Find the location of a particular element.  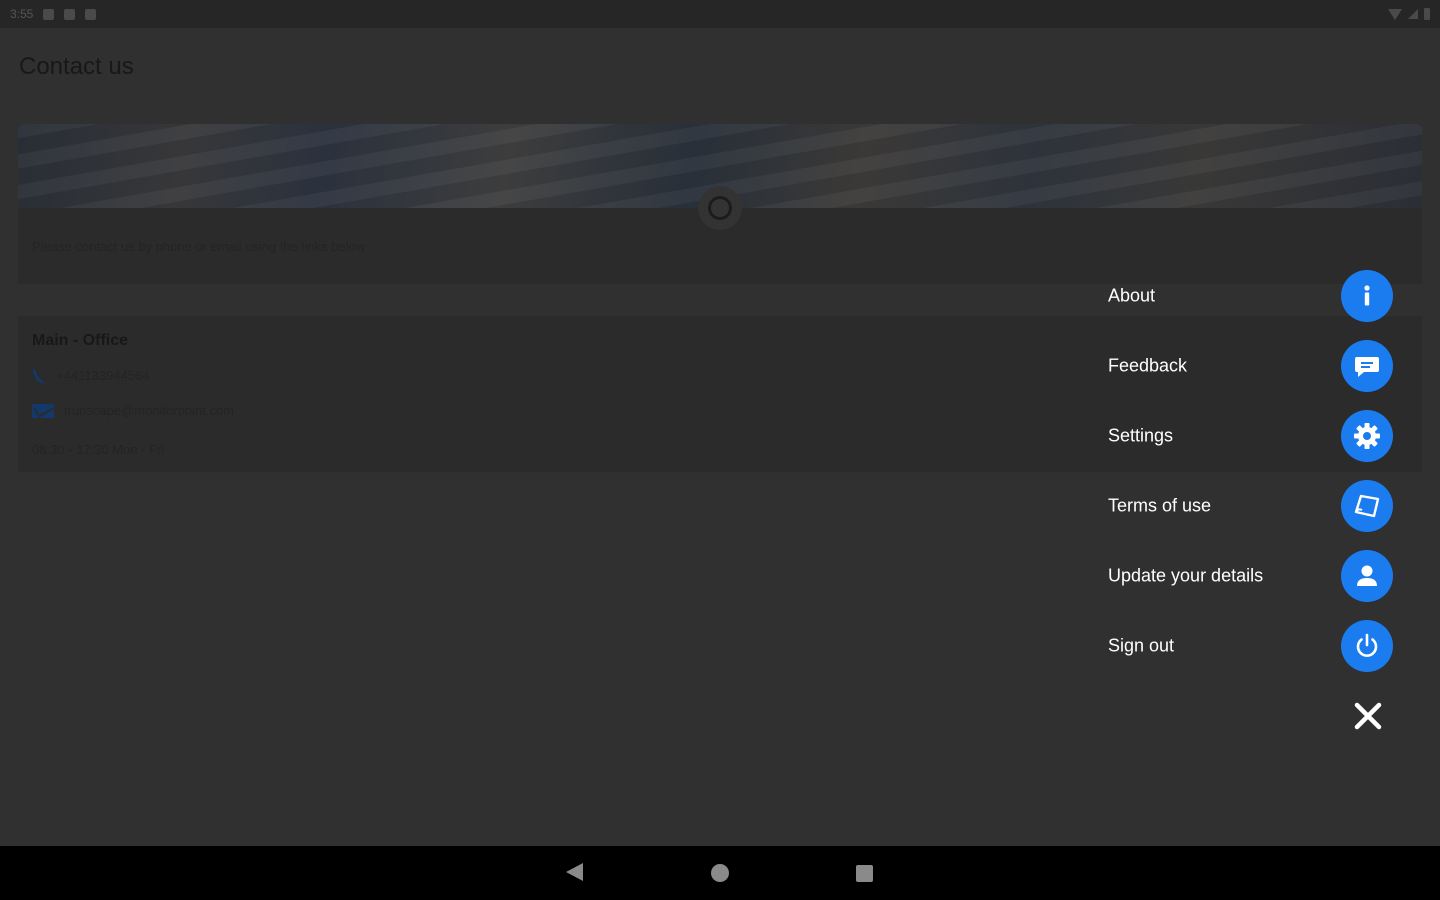

email-link: trunscape@monitorpoint.com is located at coordinates (133, 410).